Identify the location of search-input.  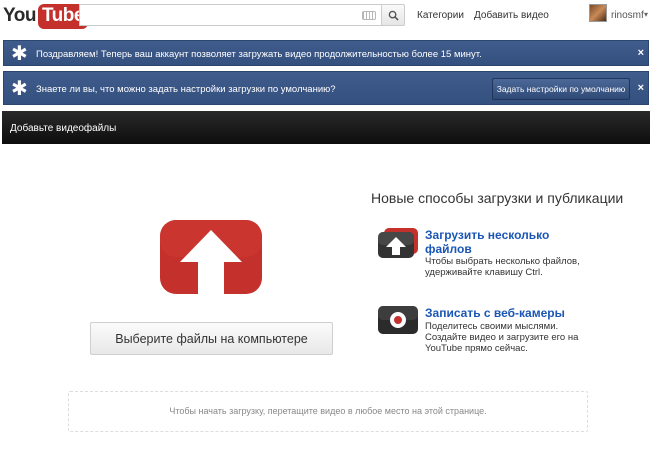
(230, 15).